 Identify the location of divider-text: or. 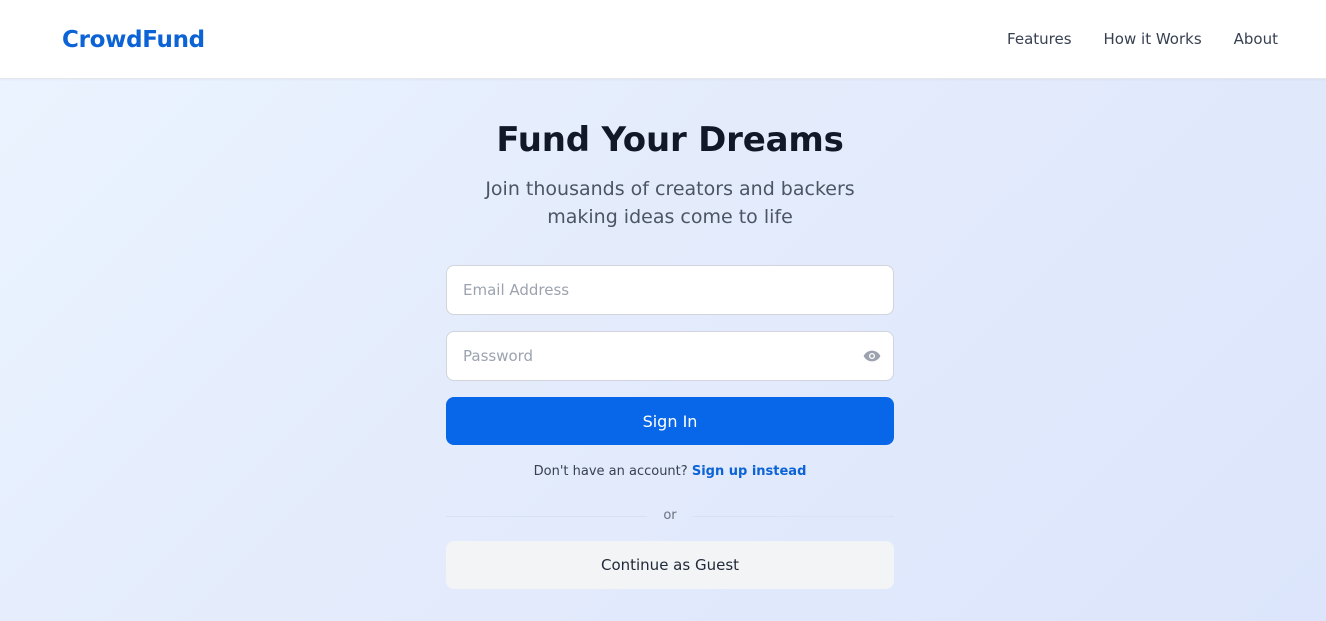
(670, 515).